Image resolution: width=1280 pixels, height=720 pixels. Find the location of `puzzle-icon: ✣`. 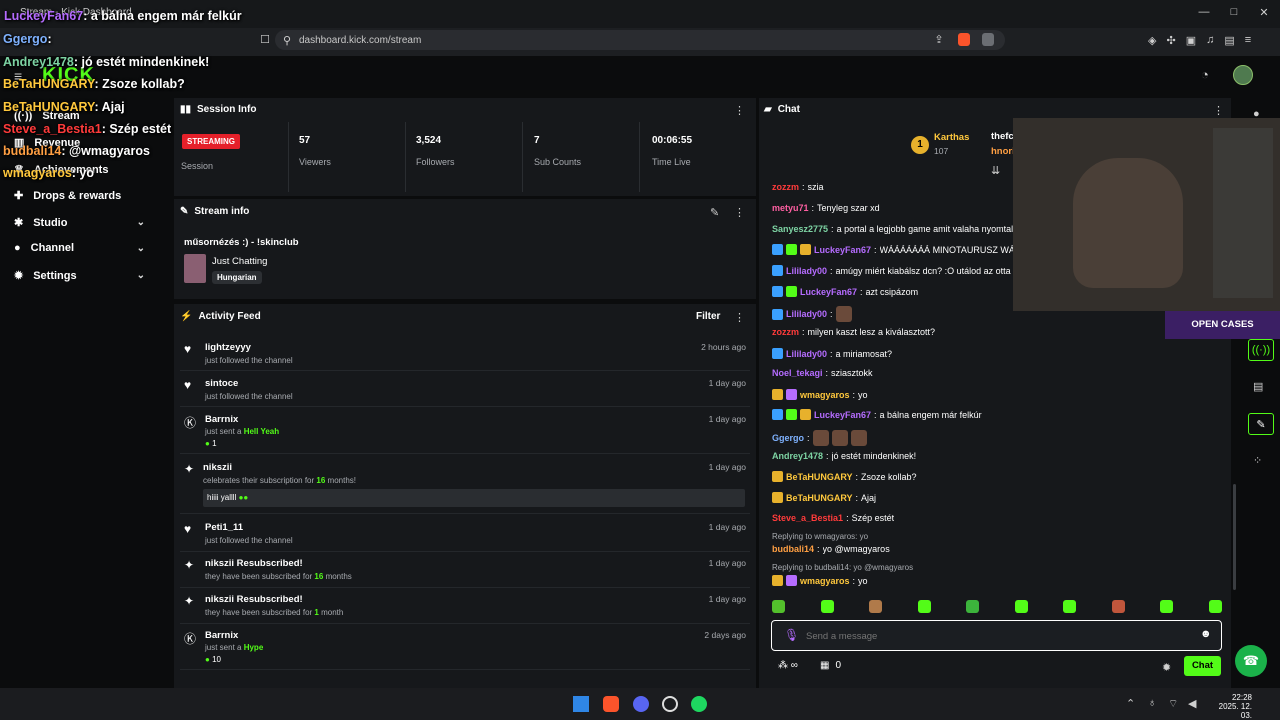

puzzle-icon: ✣ is located at coordinates (1170, 40).